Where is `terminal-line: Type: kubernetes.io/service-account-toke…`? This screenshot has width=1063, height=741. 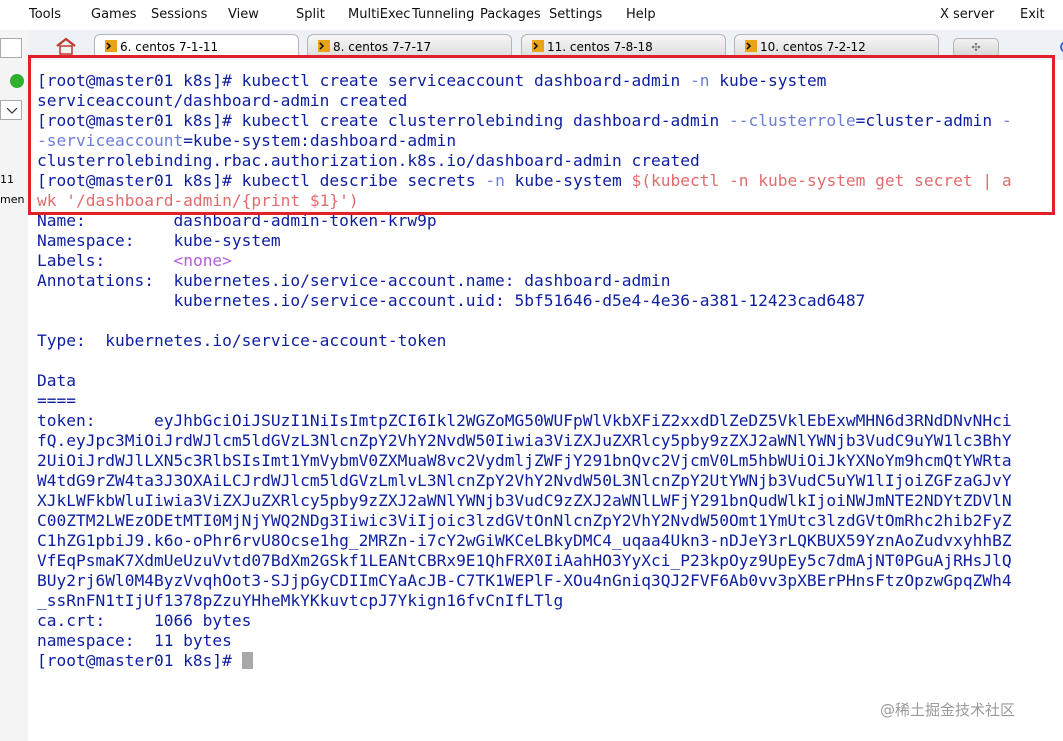
terminal-line: Type: kubernetes.io/service-account-toke… is located at coordinates (242, 340).